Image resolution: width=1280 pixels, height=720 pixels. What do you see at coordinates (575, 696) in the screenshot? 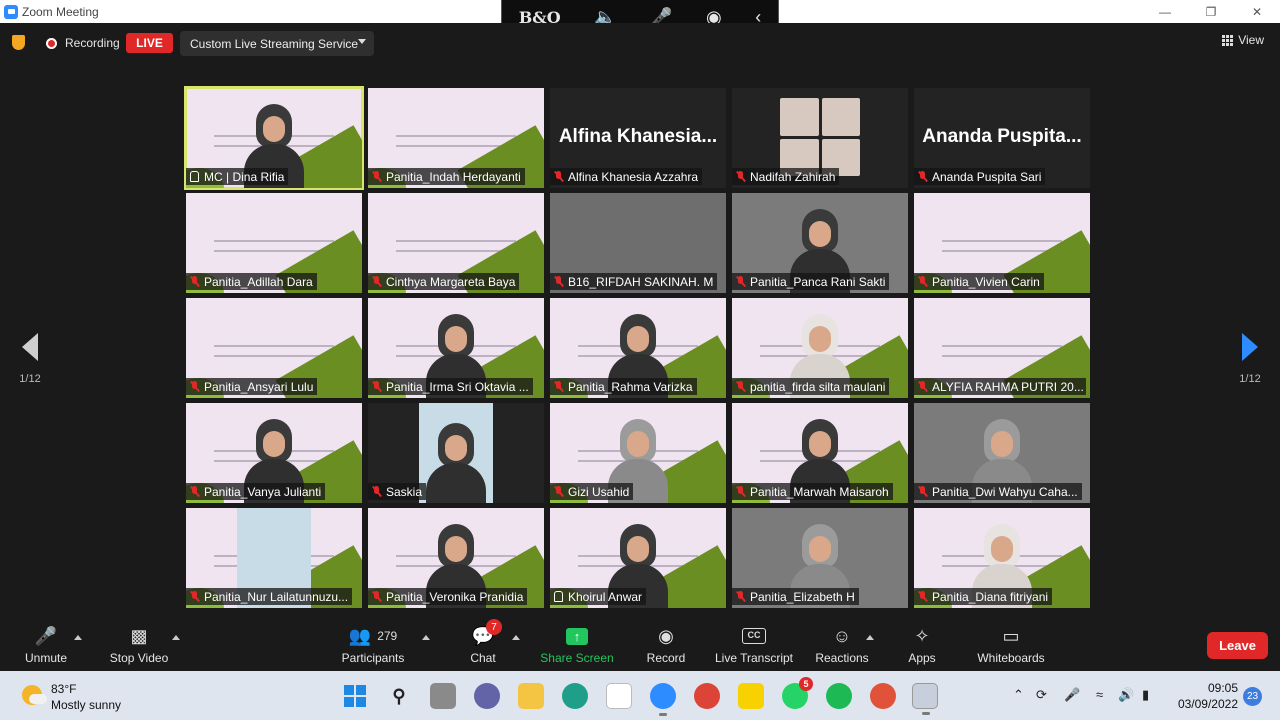
I see `edge-browser-icon` at bounding box center [575, 696].